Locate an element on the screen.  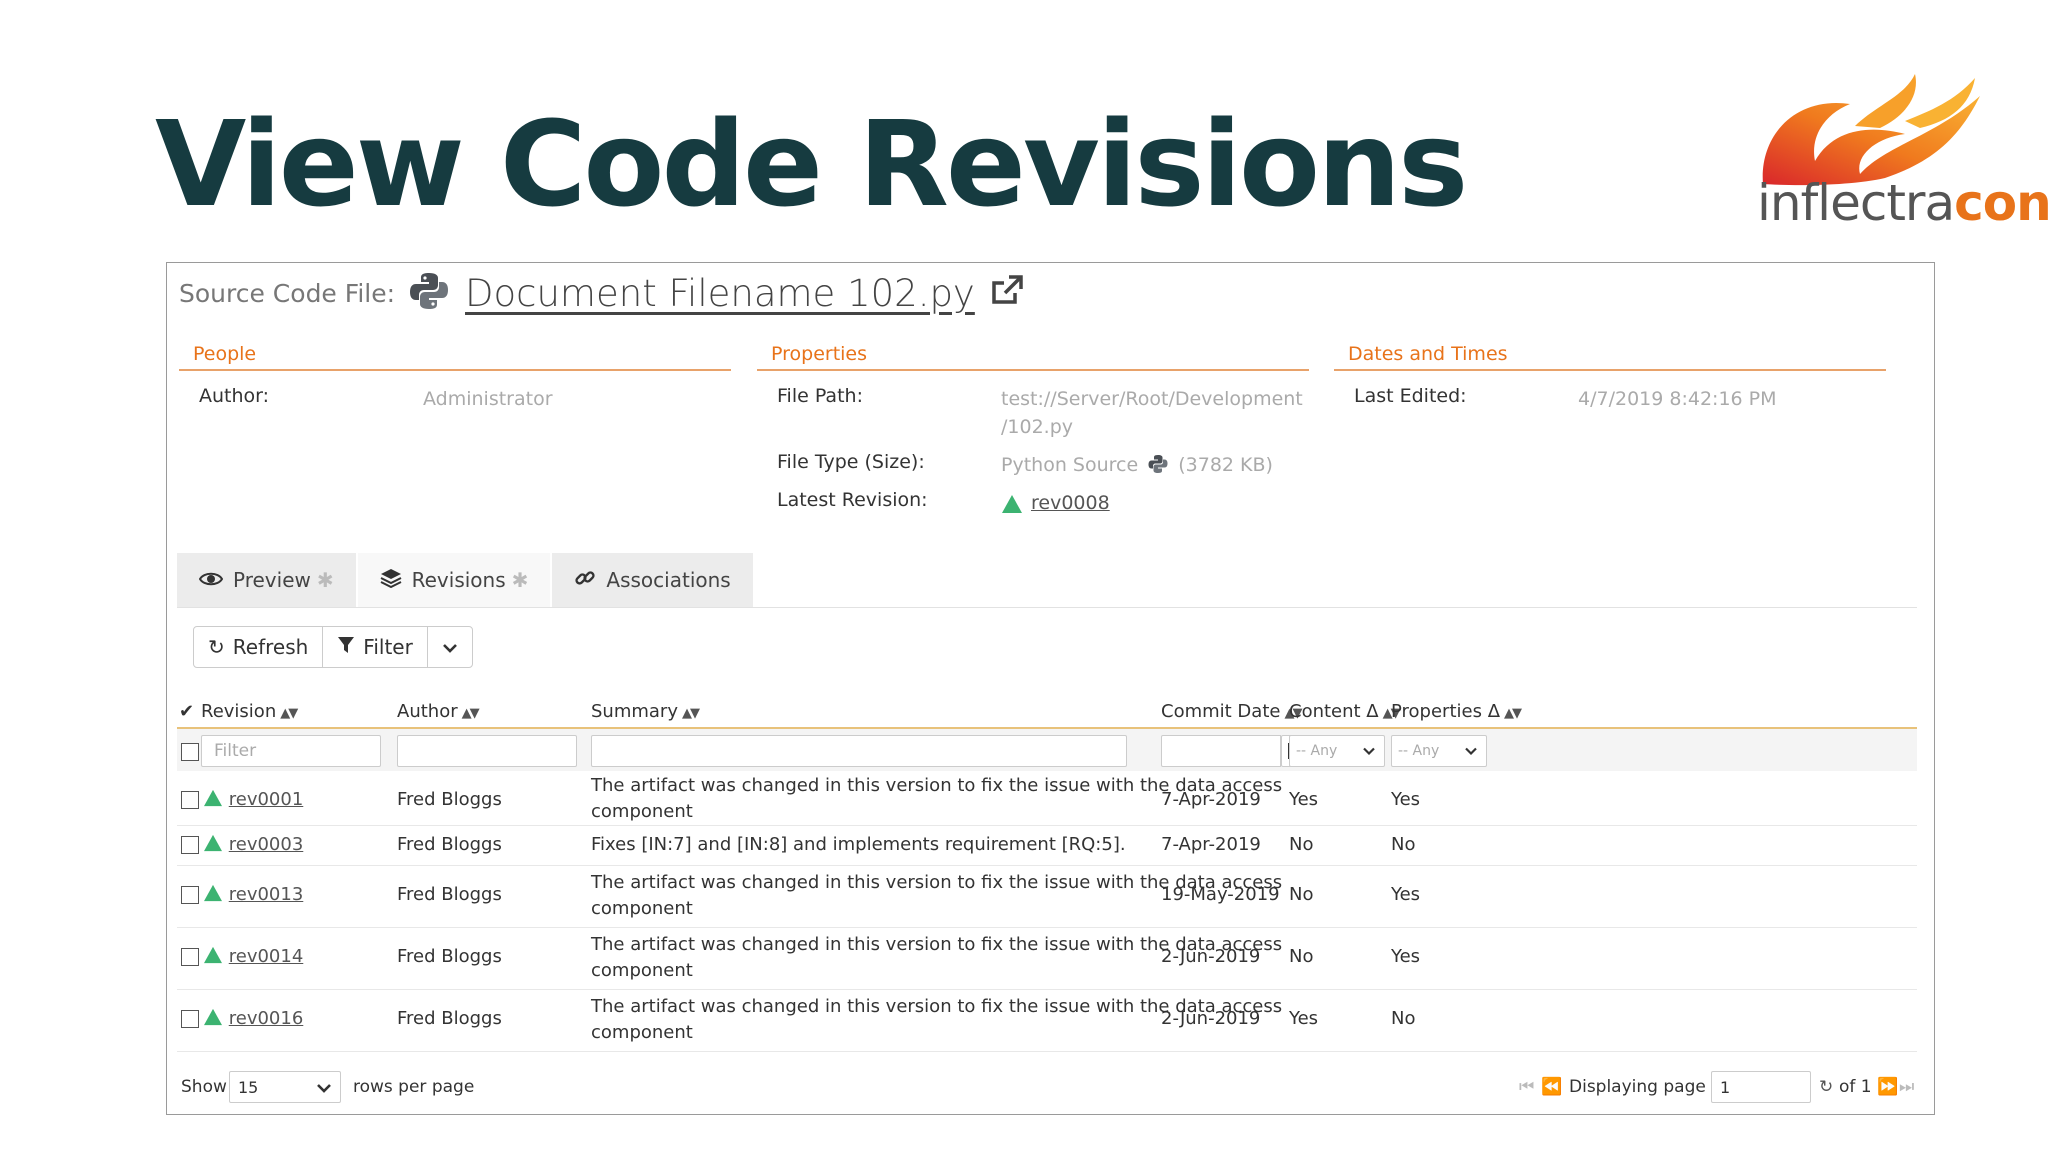
properties-filter-select: -- Any is located at coordinates (1439, 751).